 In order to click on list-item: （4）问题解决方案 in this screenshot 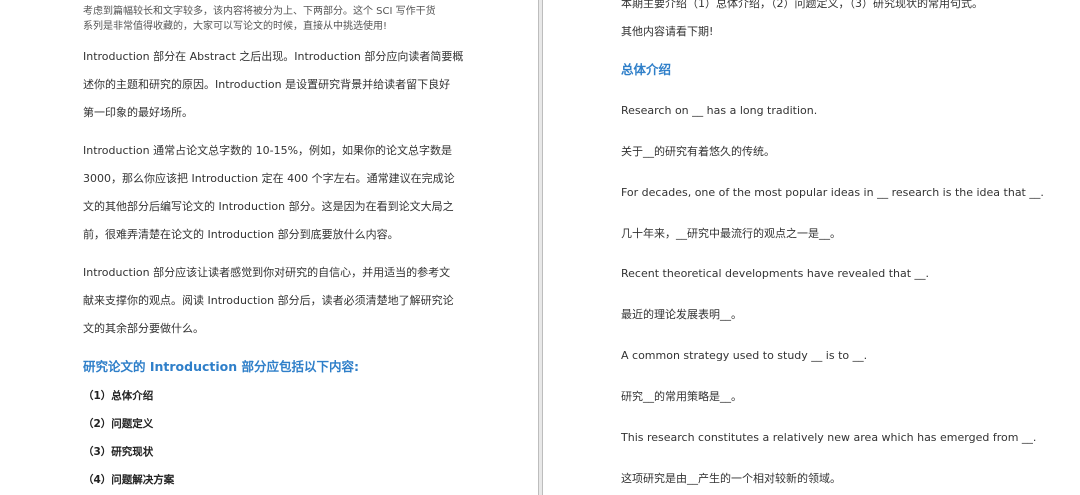, I will do `click(129, 480)`.